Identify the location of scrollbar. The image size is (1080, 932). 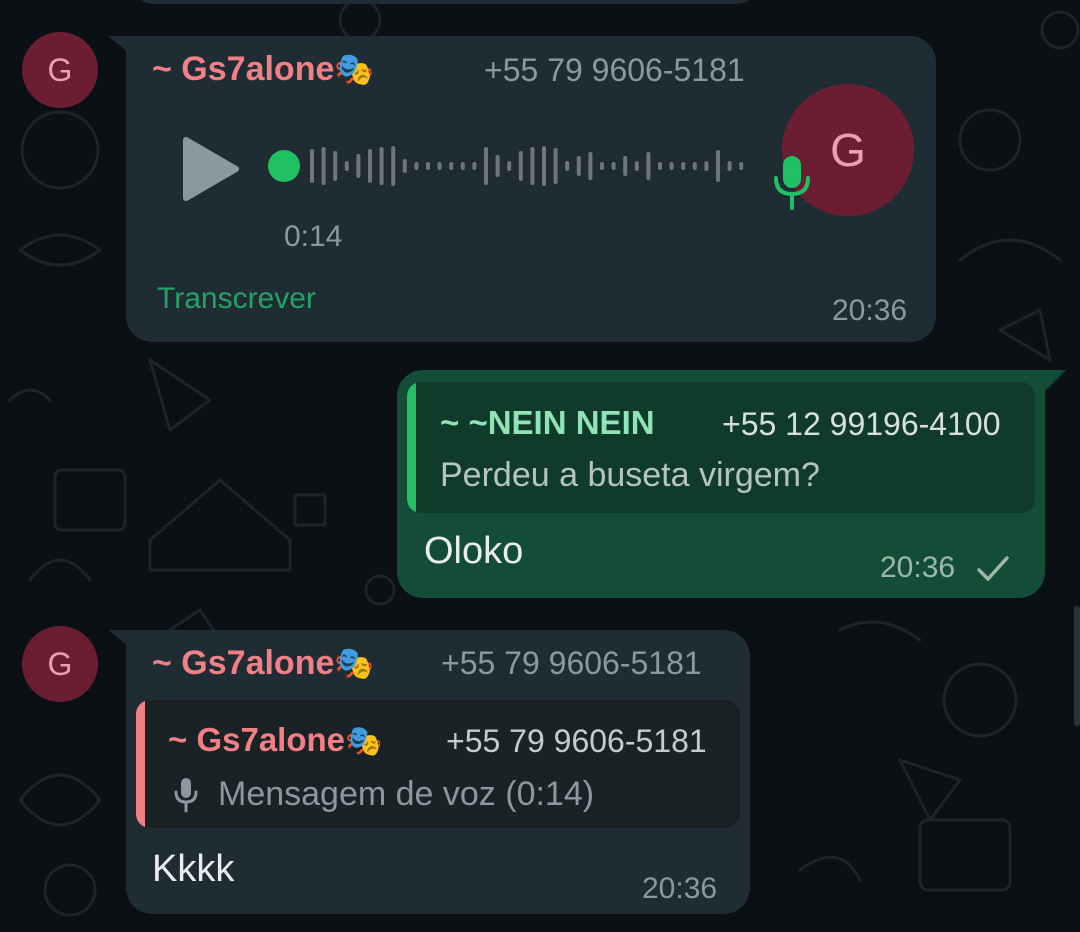
(1077, 666).